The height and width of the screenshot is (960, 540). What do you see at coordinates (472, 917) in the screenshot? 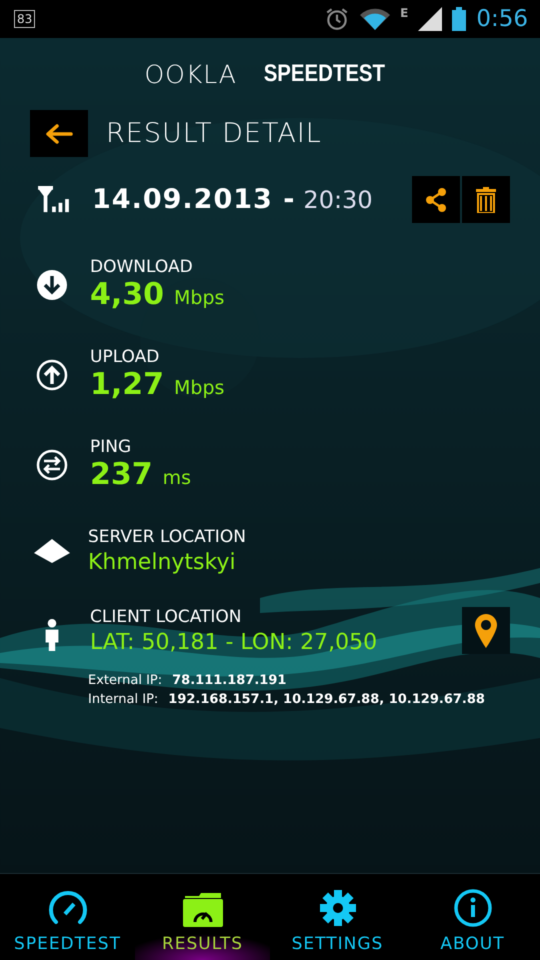
I see `nav-tab: ABOUT` at bounding box center [472, 917].